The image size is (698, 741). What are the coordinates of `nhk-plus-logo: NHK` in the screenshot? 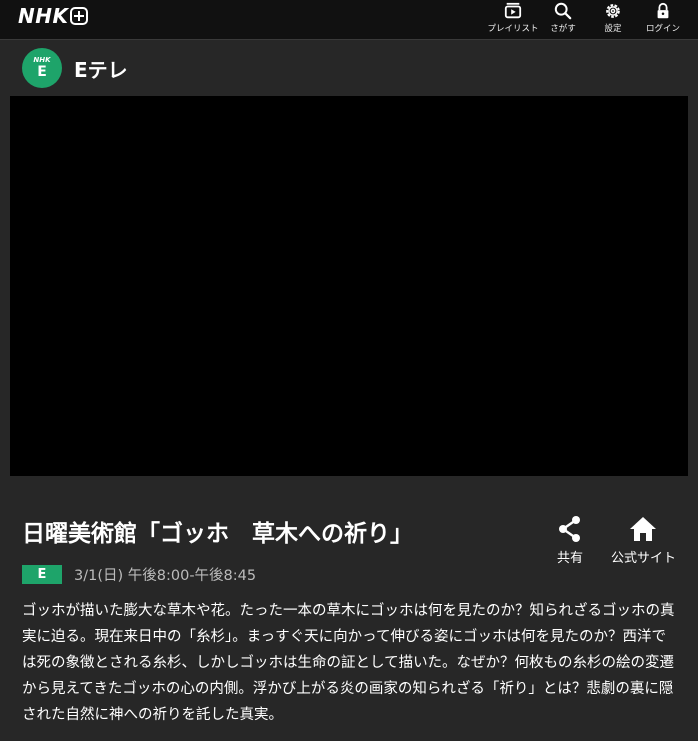 It's located at (53, 16).